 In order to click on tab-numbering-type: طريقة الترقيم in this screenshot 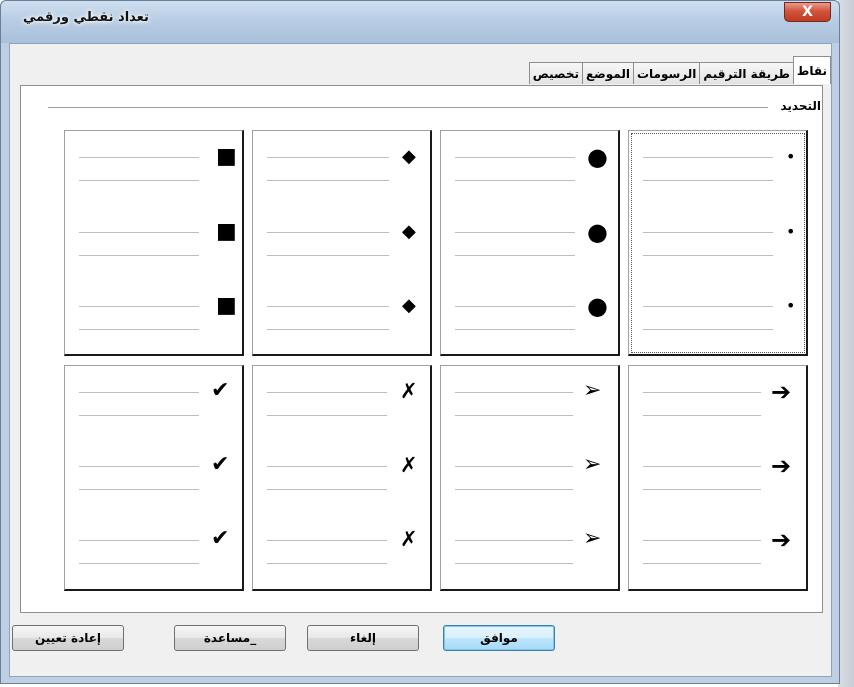, I will do `click(746, 73)`.